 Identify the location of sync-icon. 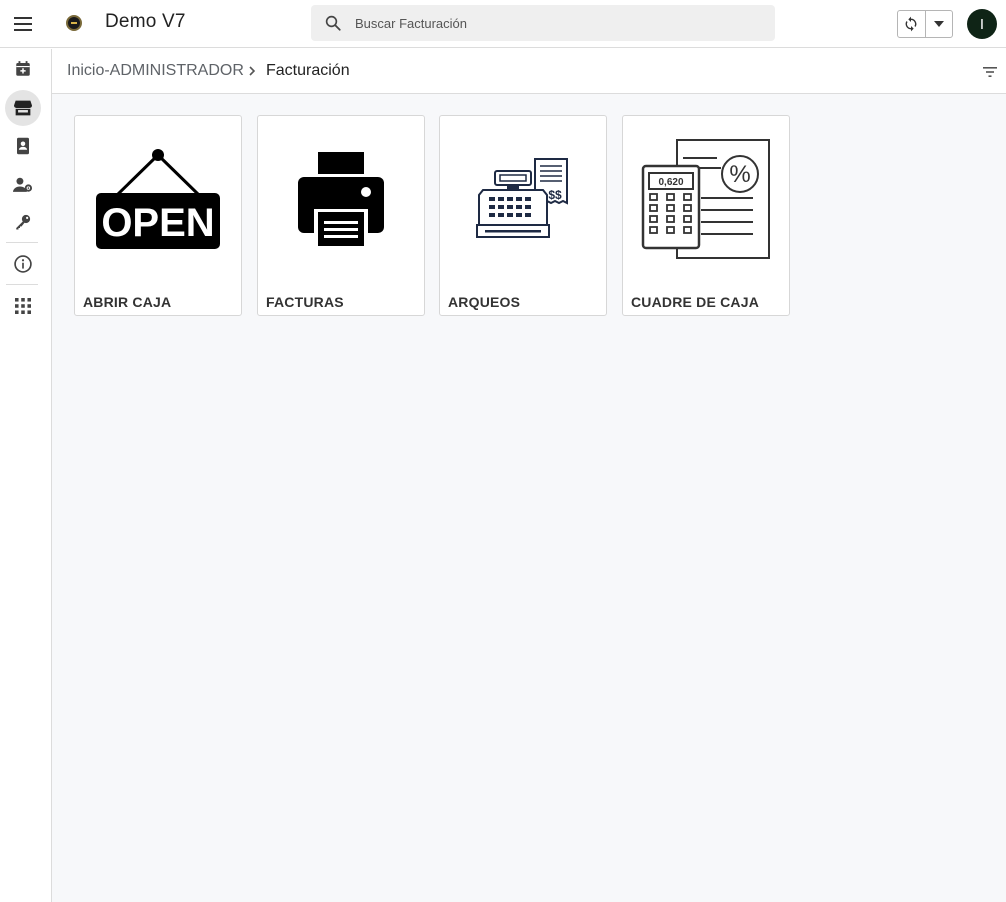
(911, 24).